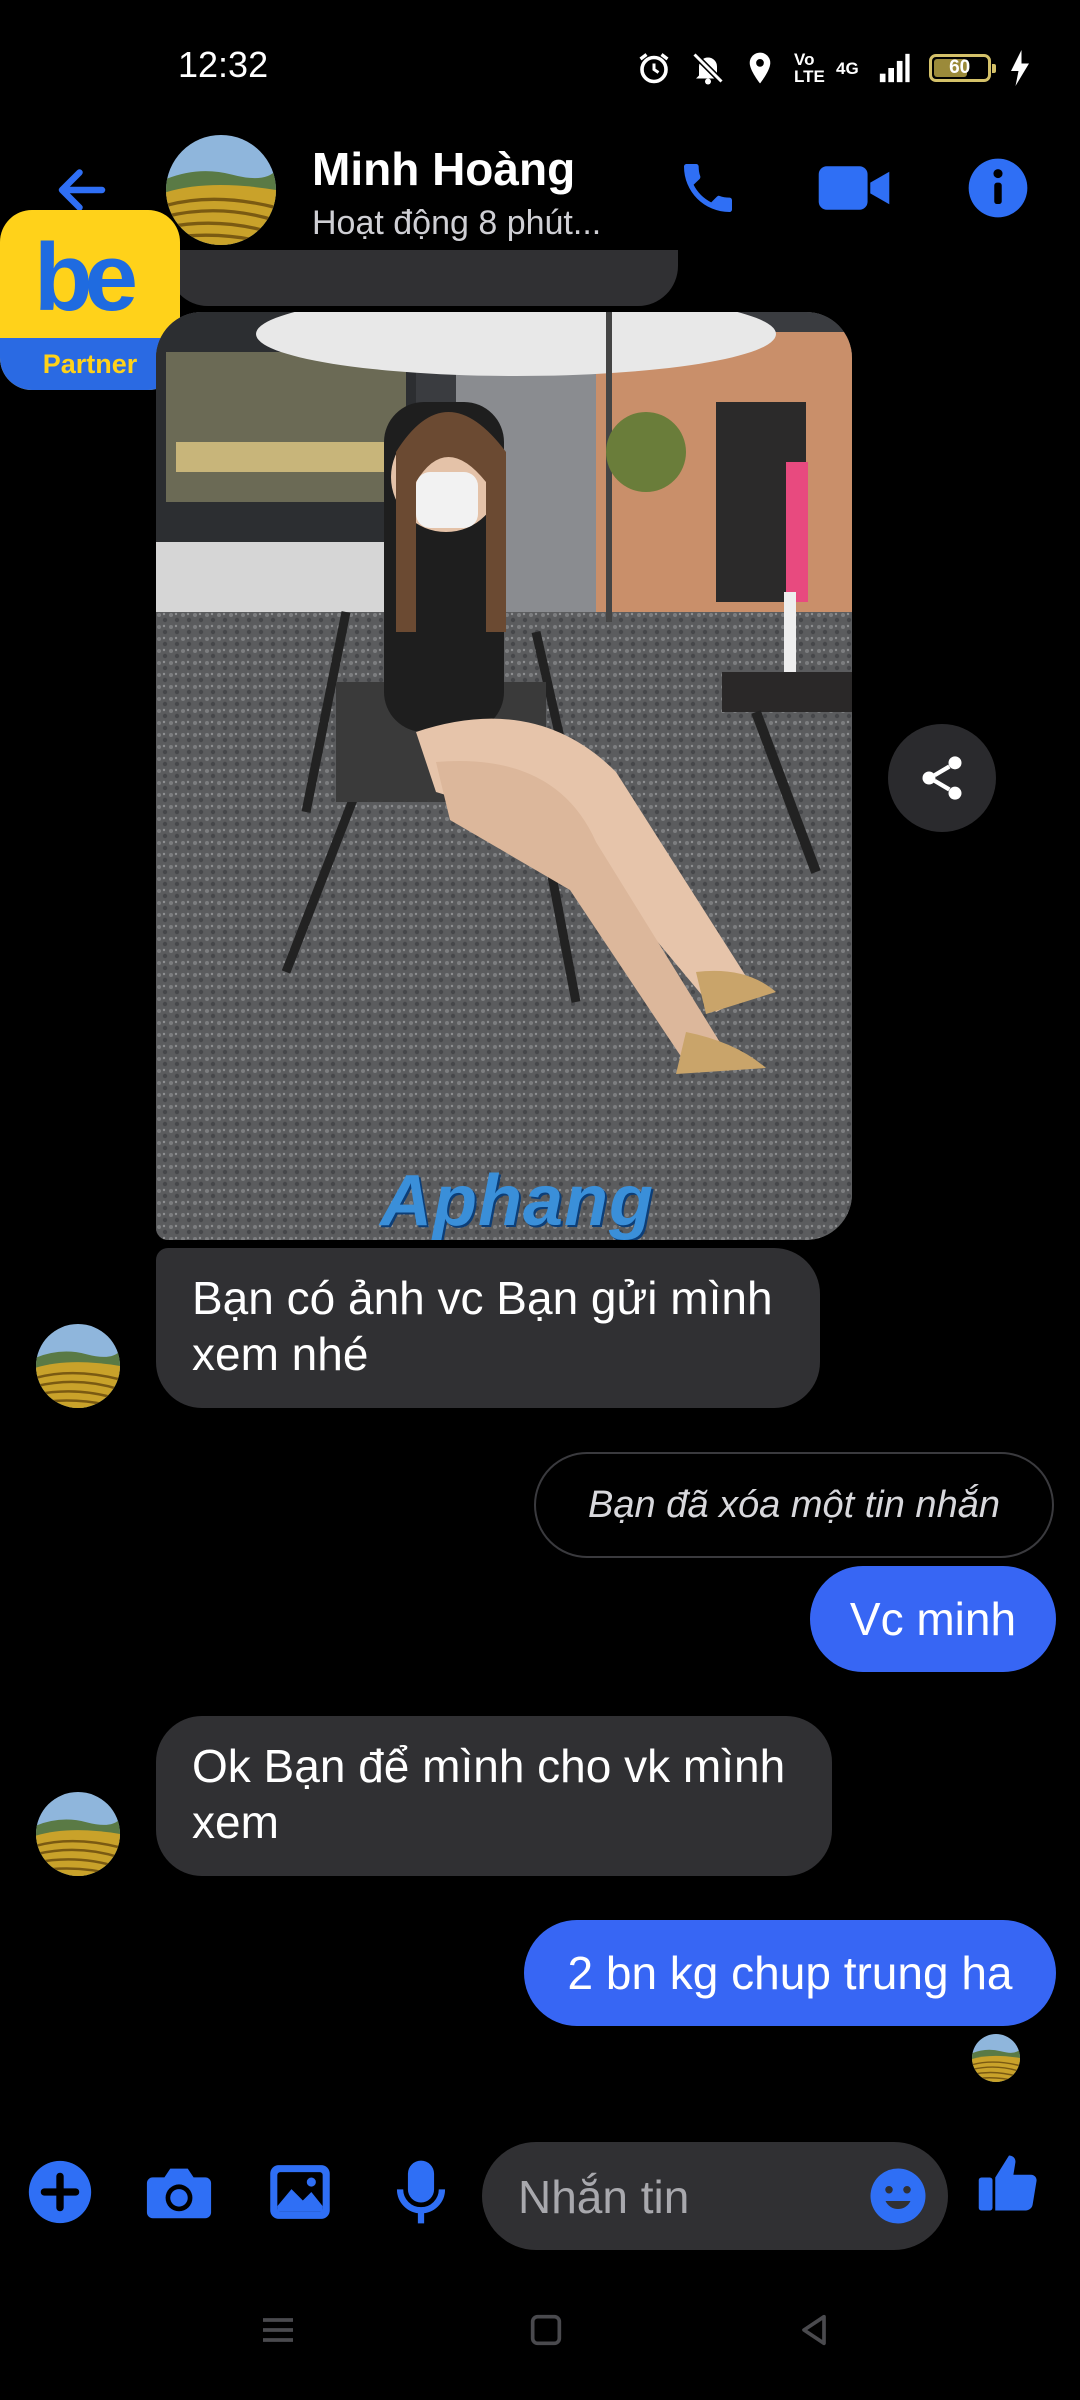 This screenshot has width=1080, height=2400. I want to click on camera-icon, so click(179, 2192).